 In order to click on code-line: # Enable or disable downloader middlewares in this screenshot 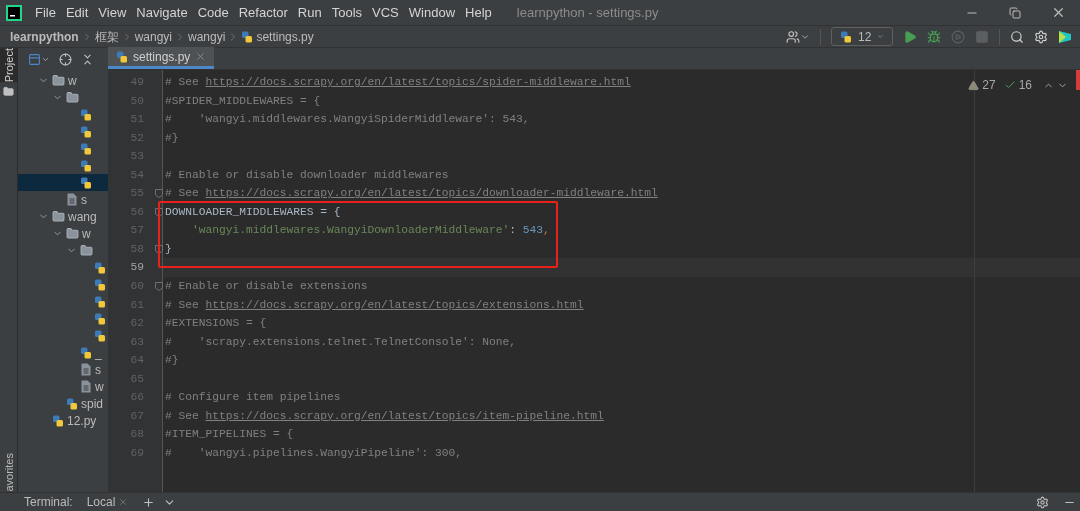, I will do `click(306, 175)`.